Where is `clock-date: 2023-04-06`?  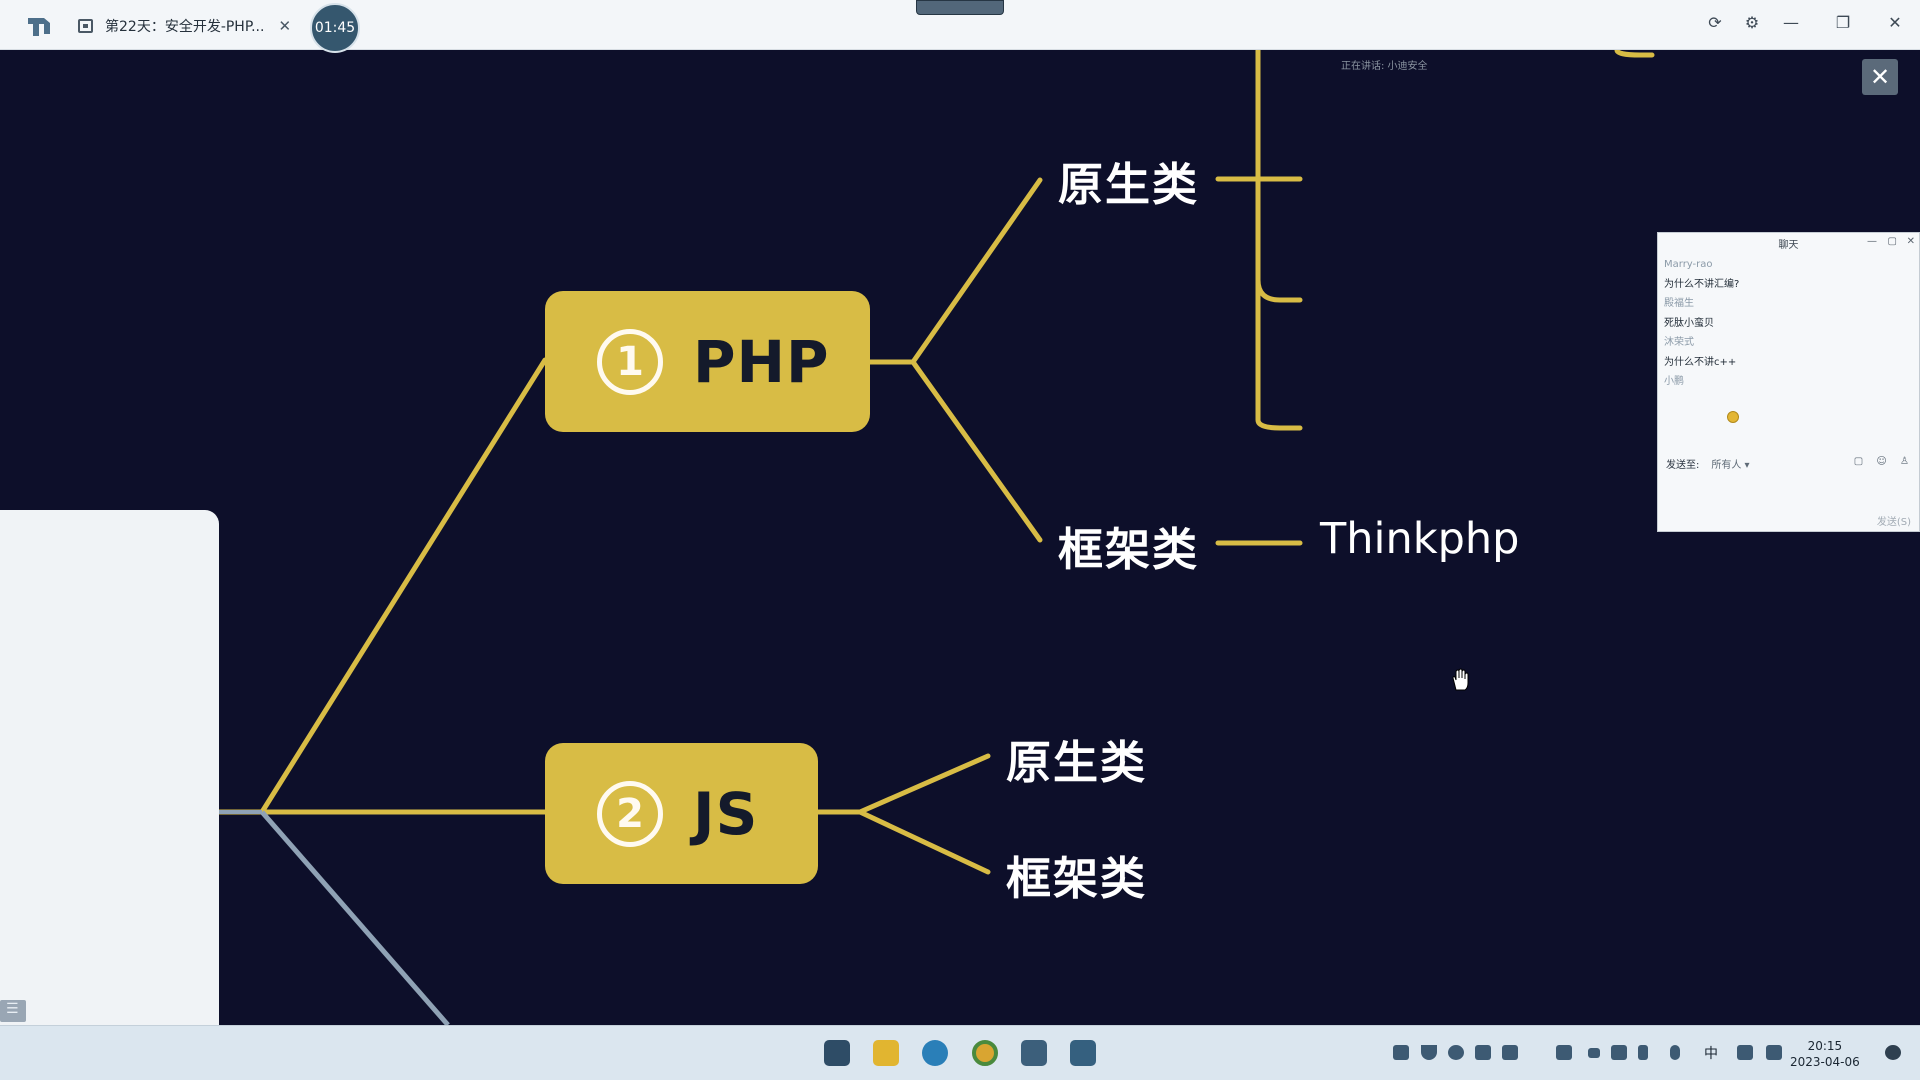
clock-date: 2023-04-06 is located at coordinates (1825, 1062).